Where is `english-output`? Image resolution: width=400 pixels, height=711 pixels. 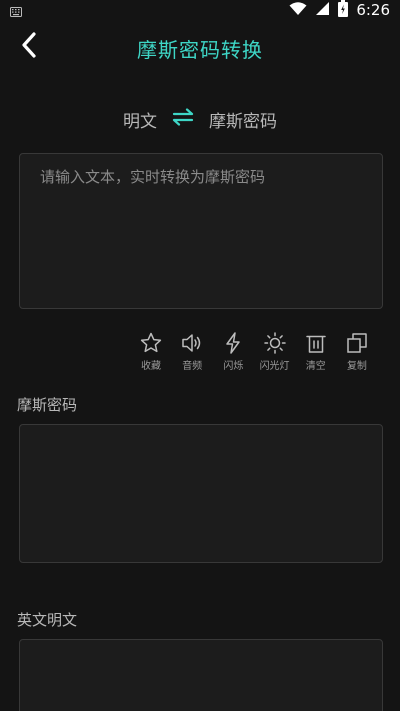 english-output is located at coordinates (201, 675).